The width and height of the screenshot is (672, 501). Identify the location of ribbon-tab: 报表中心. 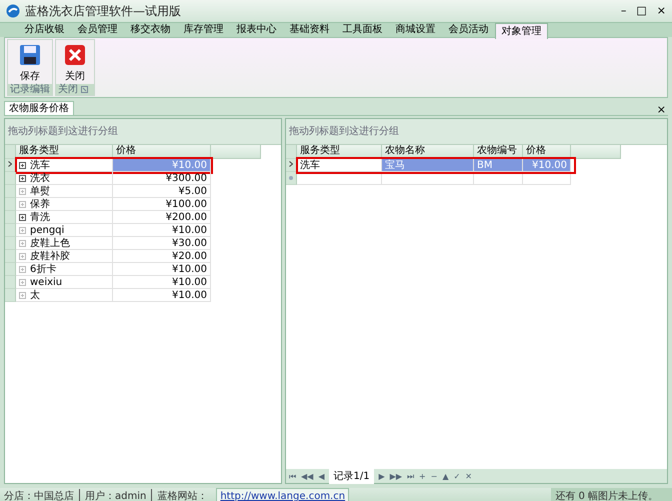
(256, 30).